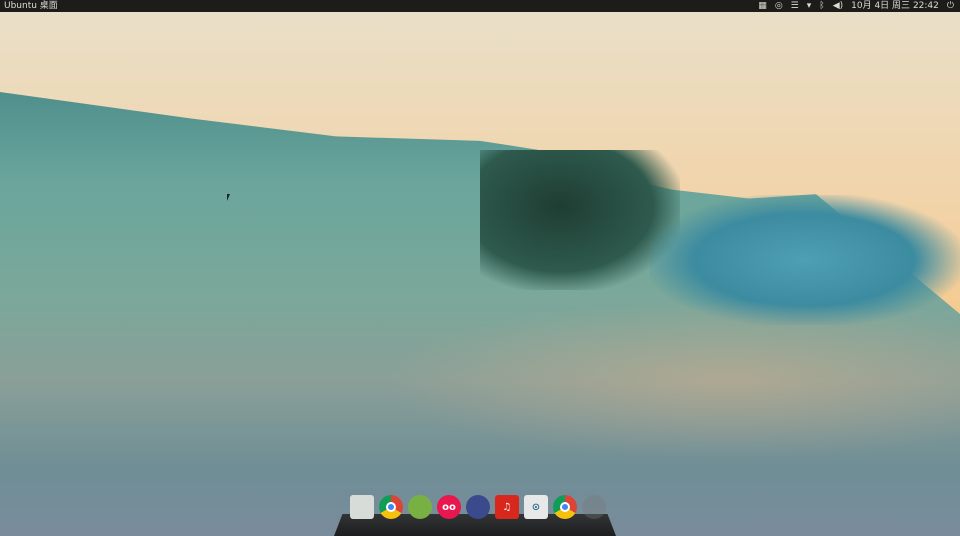 The image size is (960, 536). Describe the element at coordinates (779, 6) in the screenshot. I see `steam-icon: ◎` at that location.